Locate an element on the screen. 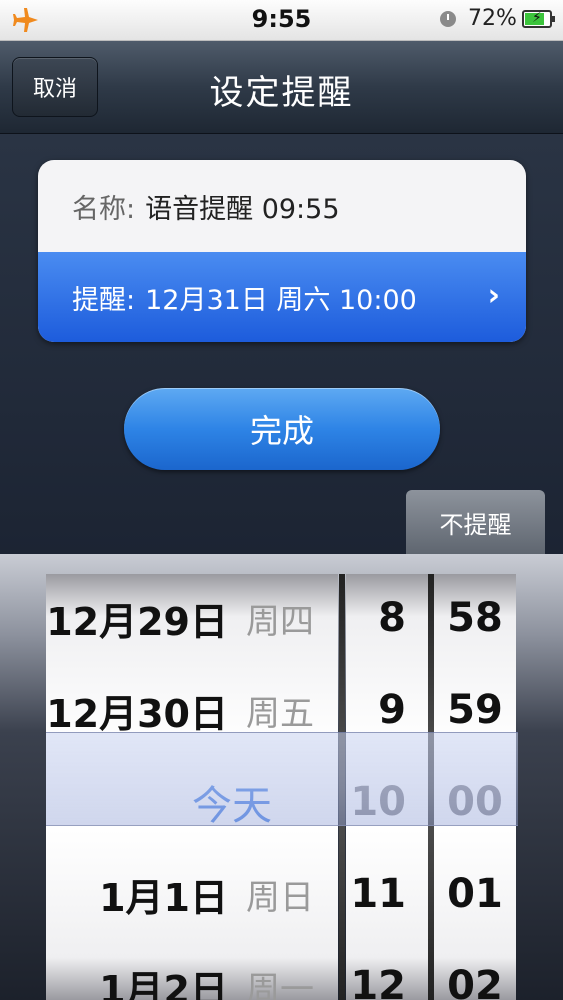 The height and width of the screenshot is (1000, 563). picker-hour: 11 is located at coordinates (387, 894).